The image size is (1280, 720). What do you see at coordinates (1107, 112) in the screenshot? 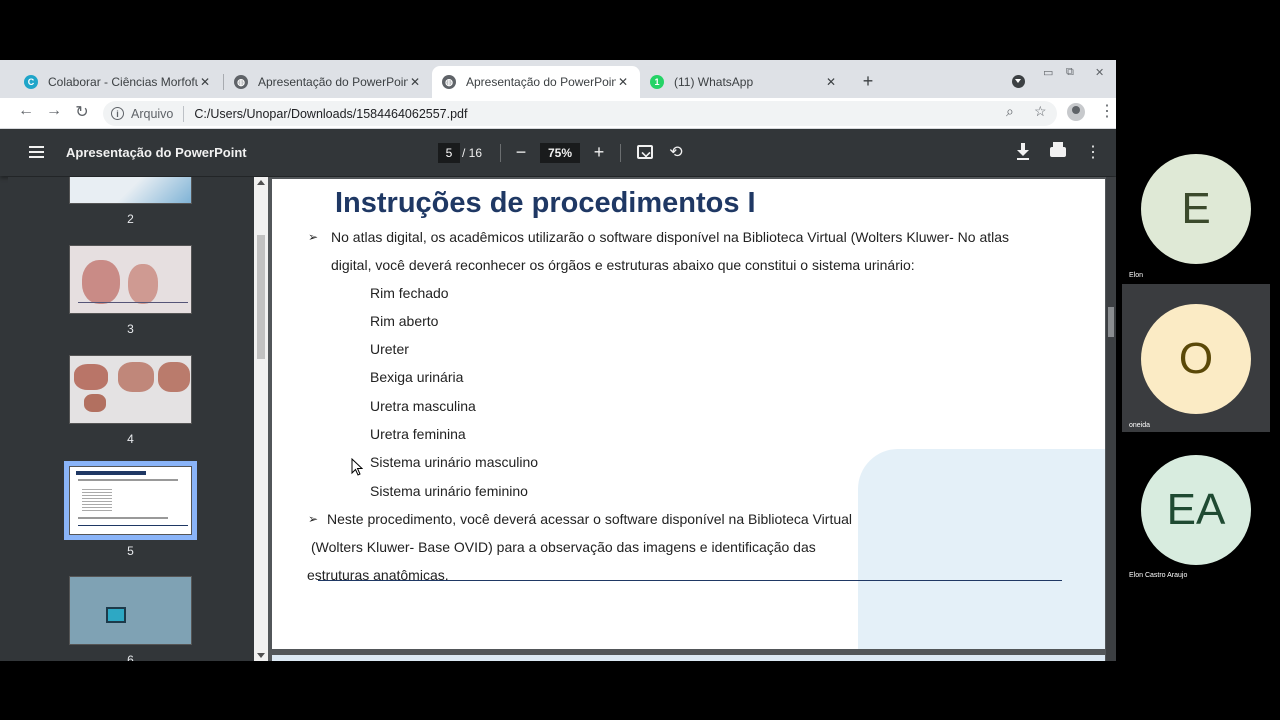
I see `browser-menu-icon: ⋮` at bounding box center [1107, 112].